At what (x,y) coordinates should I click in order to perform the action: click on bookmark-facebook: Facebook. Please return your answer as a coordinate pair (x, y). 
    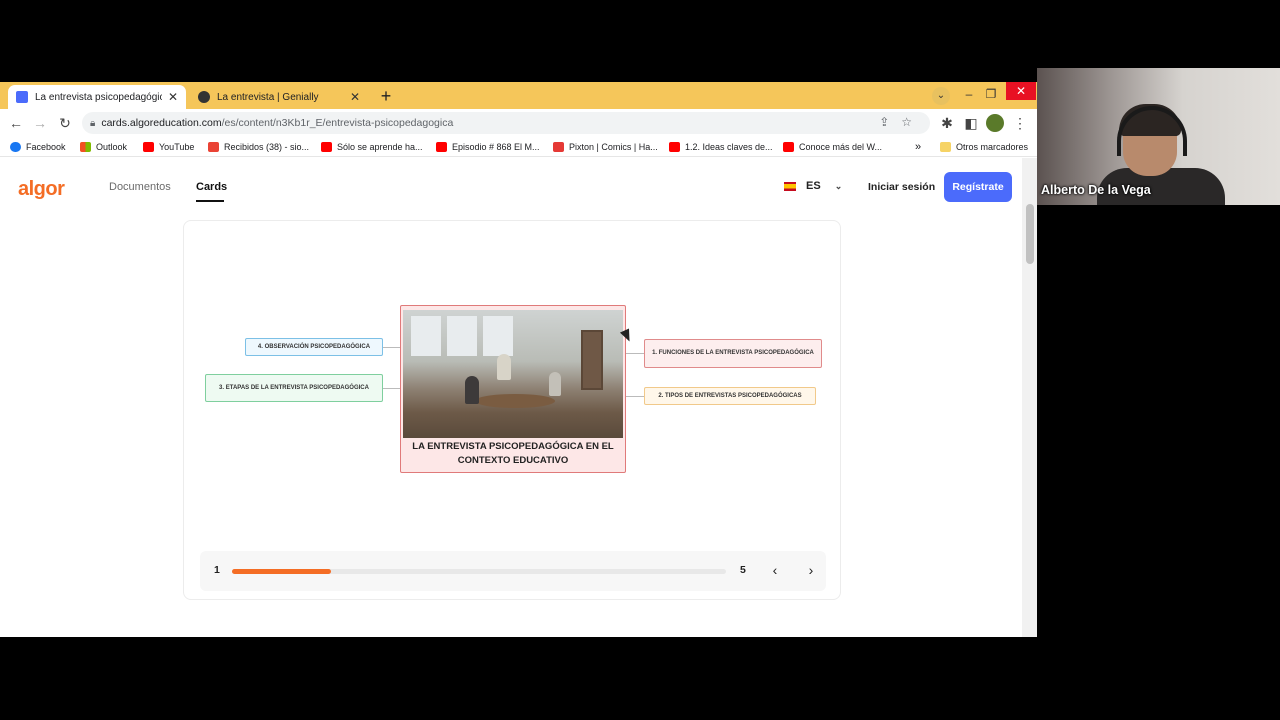
    Looking at the image, I should click on (38, 147).